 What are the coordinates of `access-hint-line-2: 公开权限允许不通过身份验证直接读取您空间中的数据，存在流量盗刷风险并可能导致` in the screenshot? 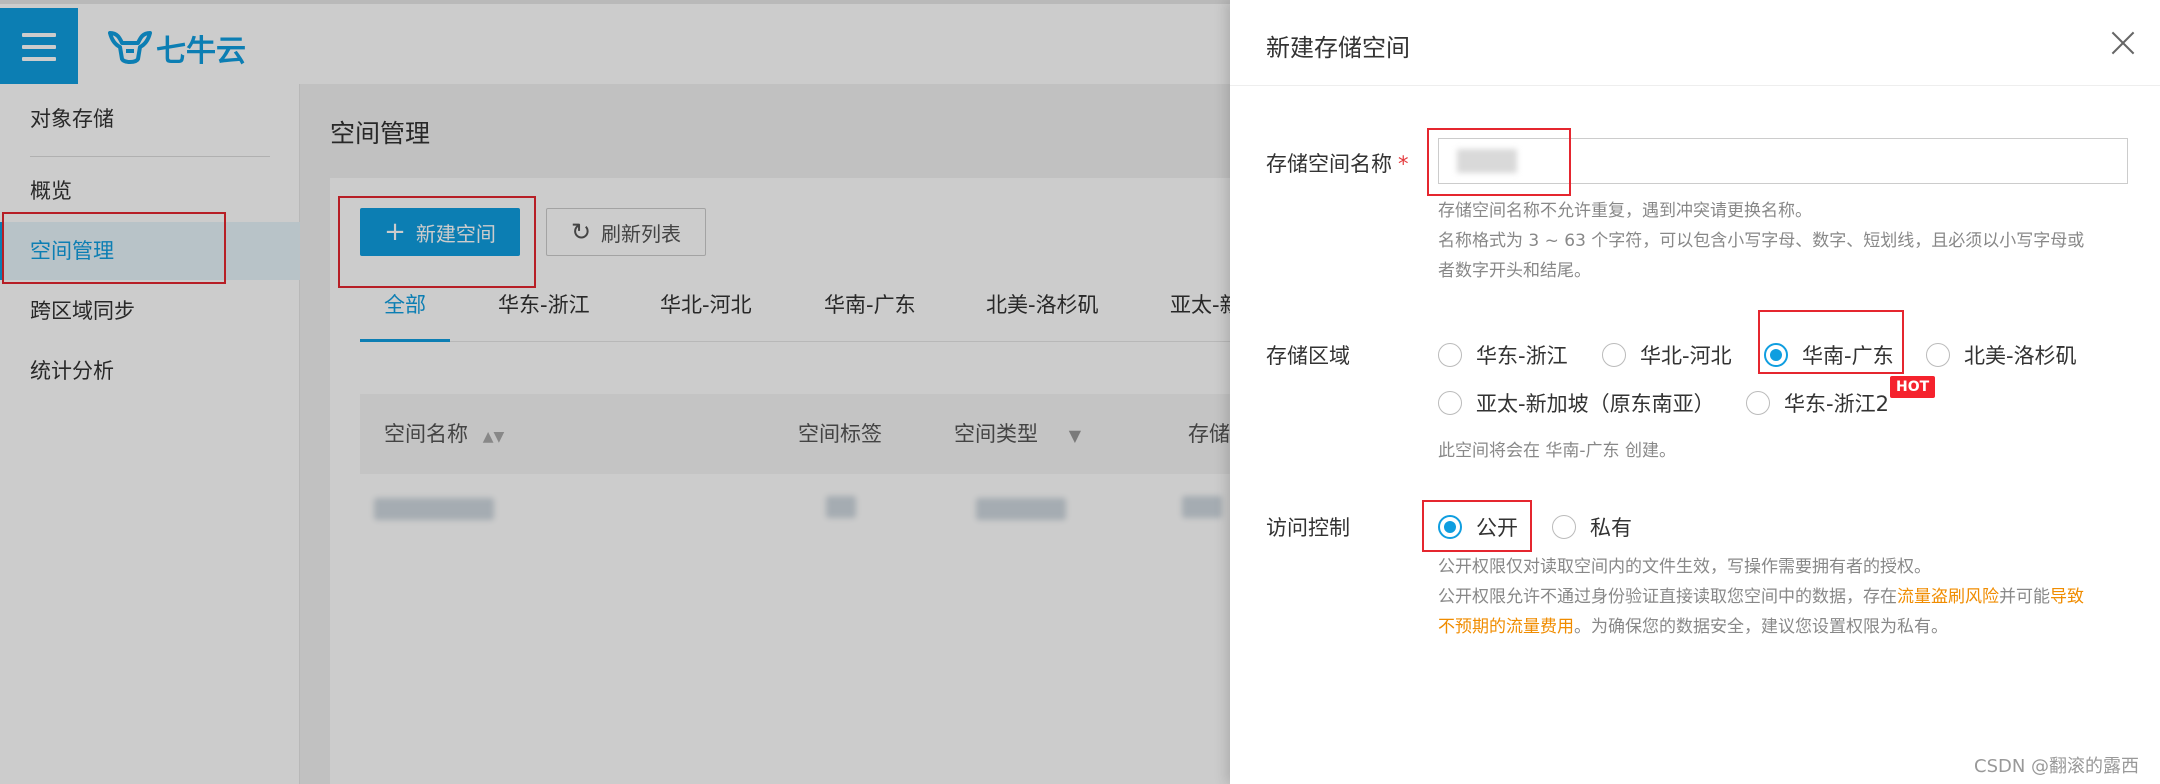 It's located at (1788, 597).